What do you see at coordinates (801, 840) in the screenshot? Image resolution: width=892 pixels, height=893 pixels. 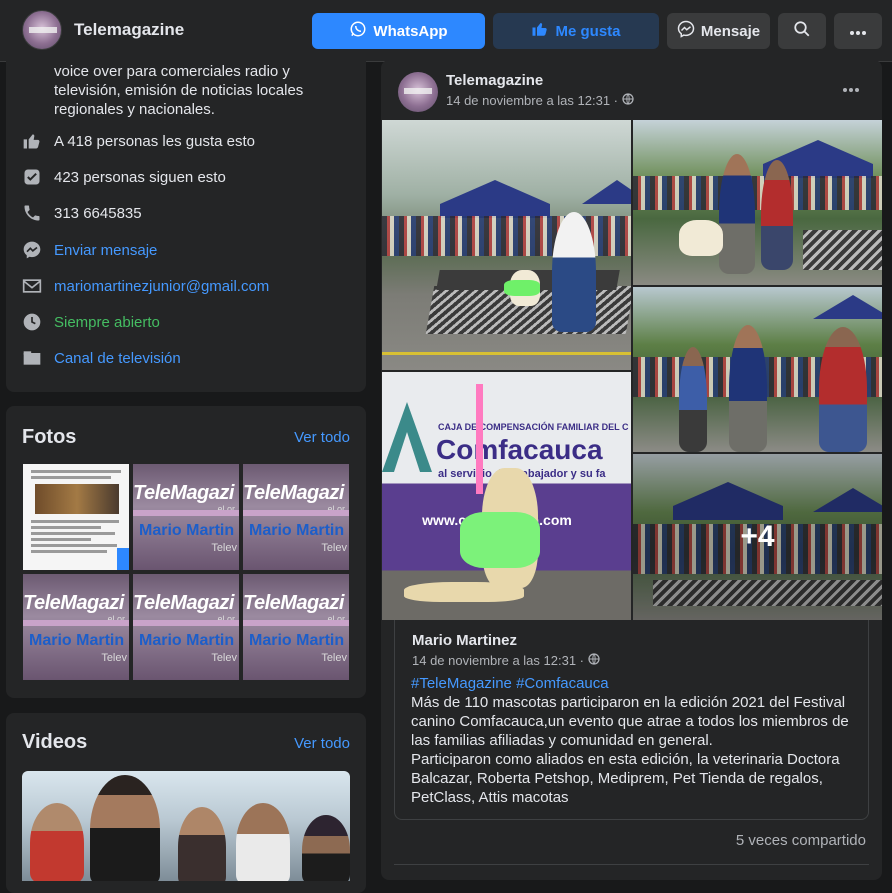 I see `share-count: 5 veces compartido` at bounding box center [801, 840].